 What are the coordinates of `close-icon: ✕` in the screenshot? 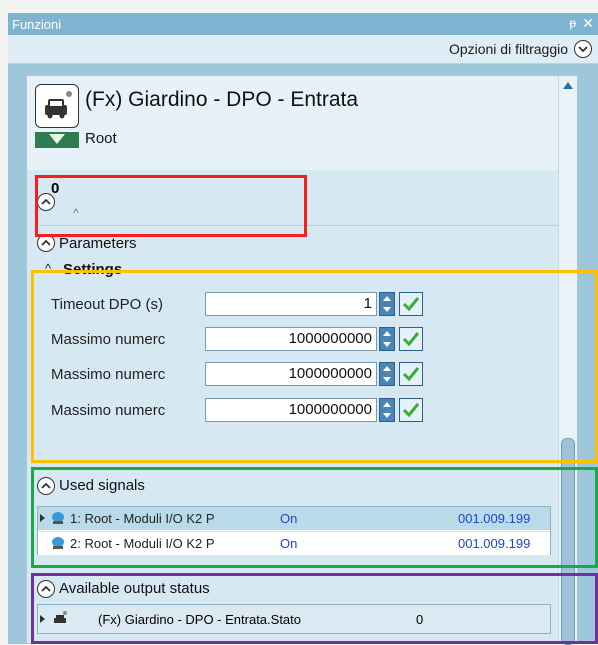 It's located at (588, 23).